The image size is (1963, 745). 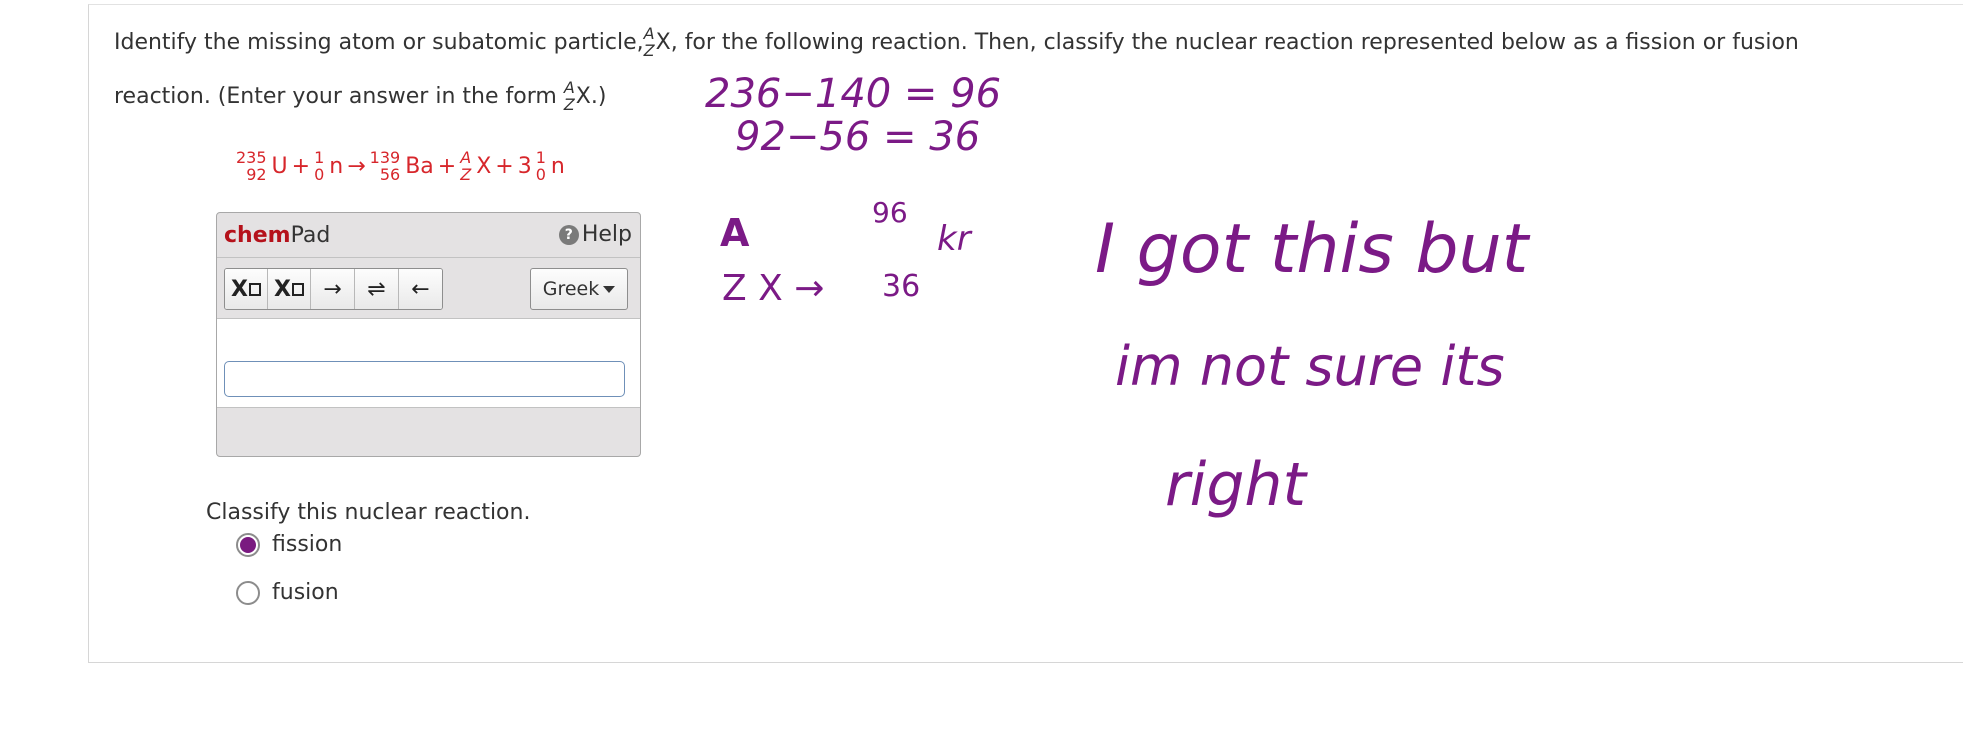 I want to click on subscript-x: X, so click(x=239, y=289).